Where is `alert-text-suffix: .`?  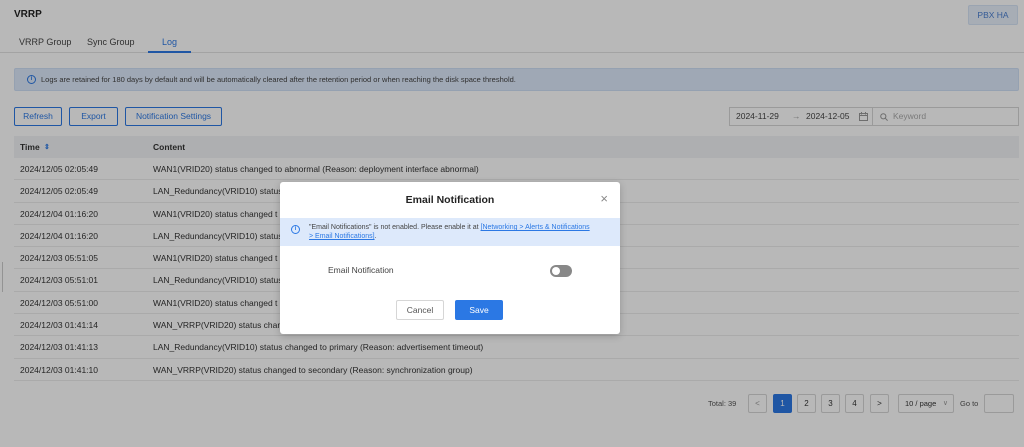 alert-text-suffix: . is located at coordinates (375, 236).